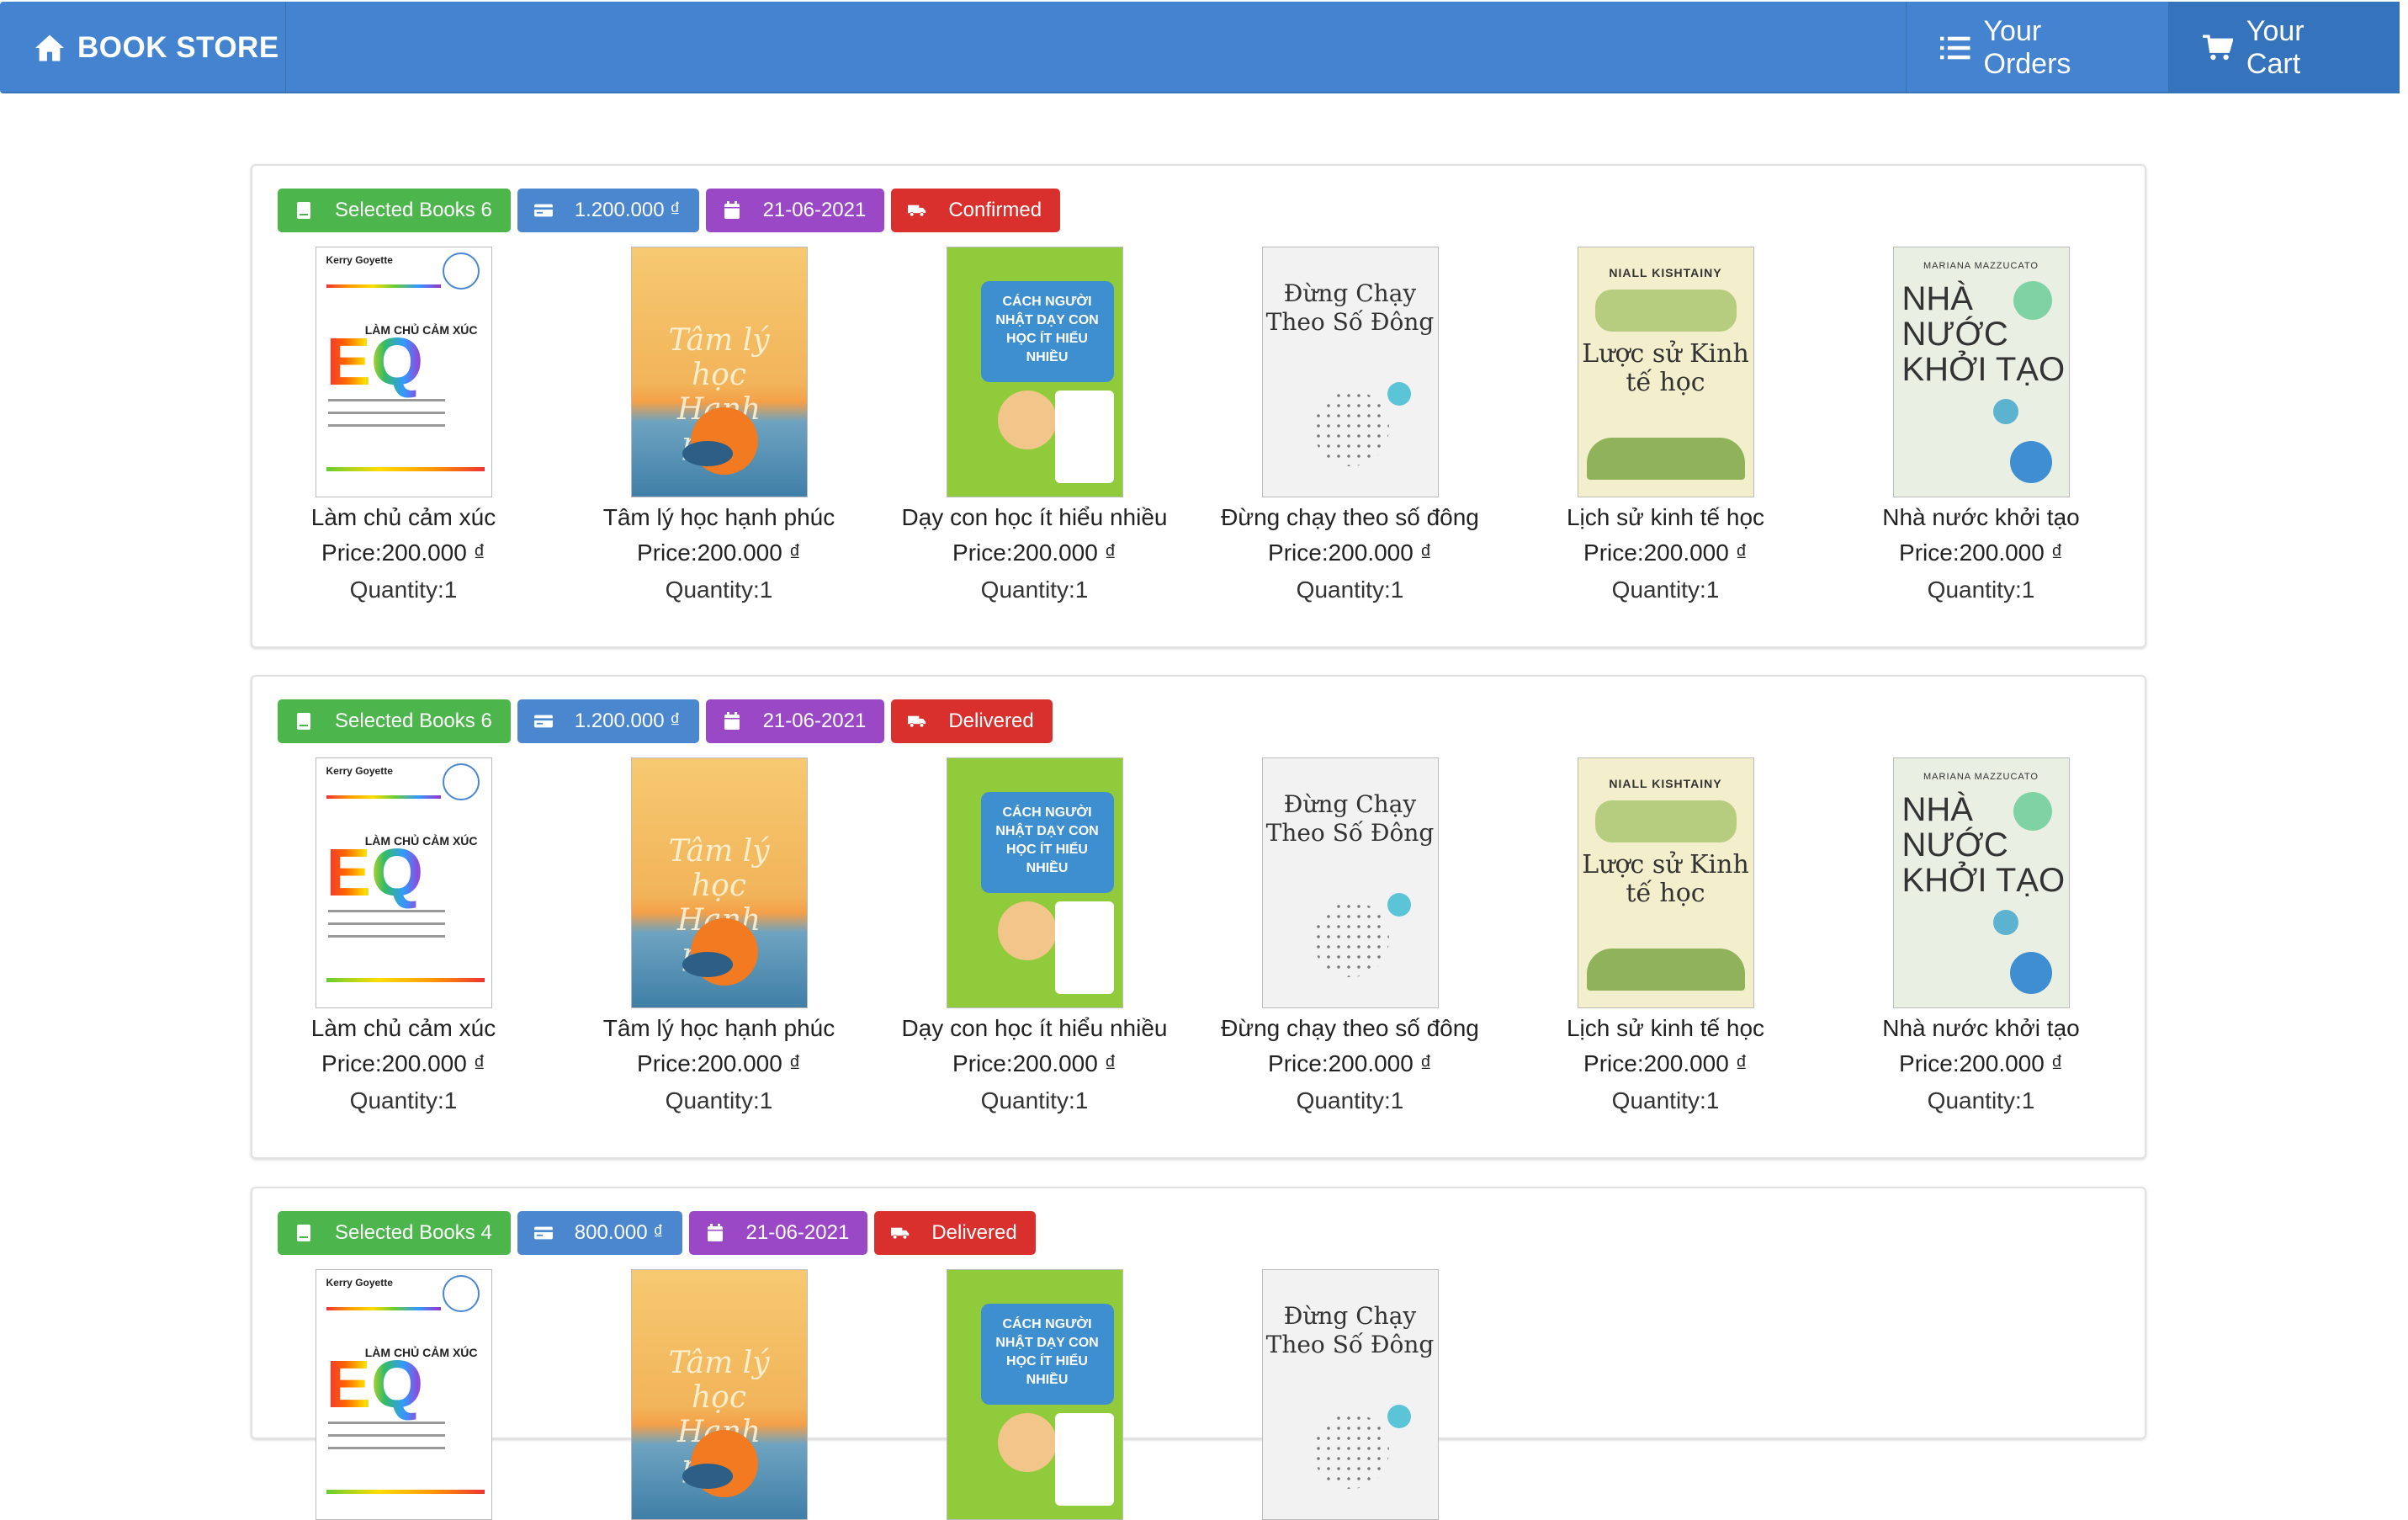 The width and height of the screenshot is (2408, 1520). What do you see at coordinates (143, 47) in the screenshot?
I see `brand-link: BOOK STORE` at bounding box center [143, 47].